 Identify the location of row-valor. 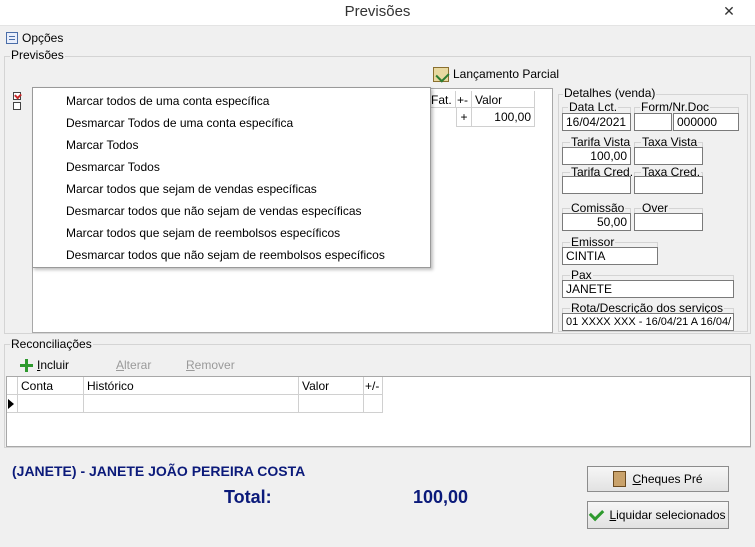
(331, 404).